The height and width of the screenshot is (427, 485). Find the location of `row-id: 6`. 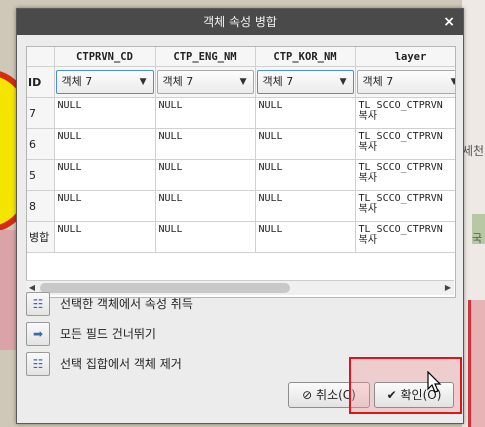

row-id: 6 is located at coordinates (41, 144).